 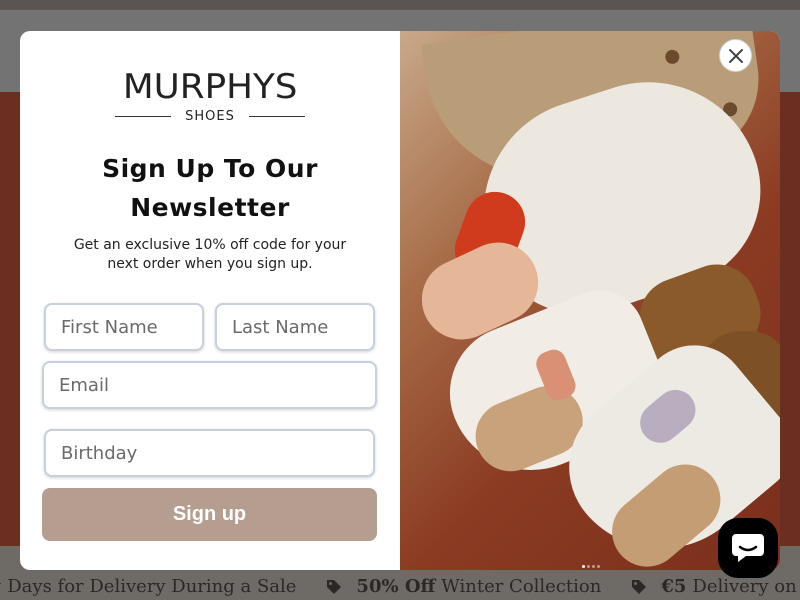 I want to click on first-name-input: First Name, so click(x=124, y=327).